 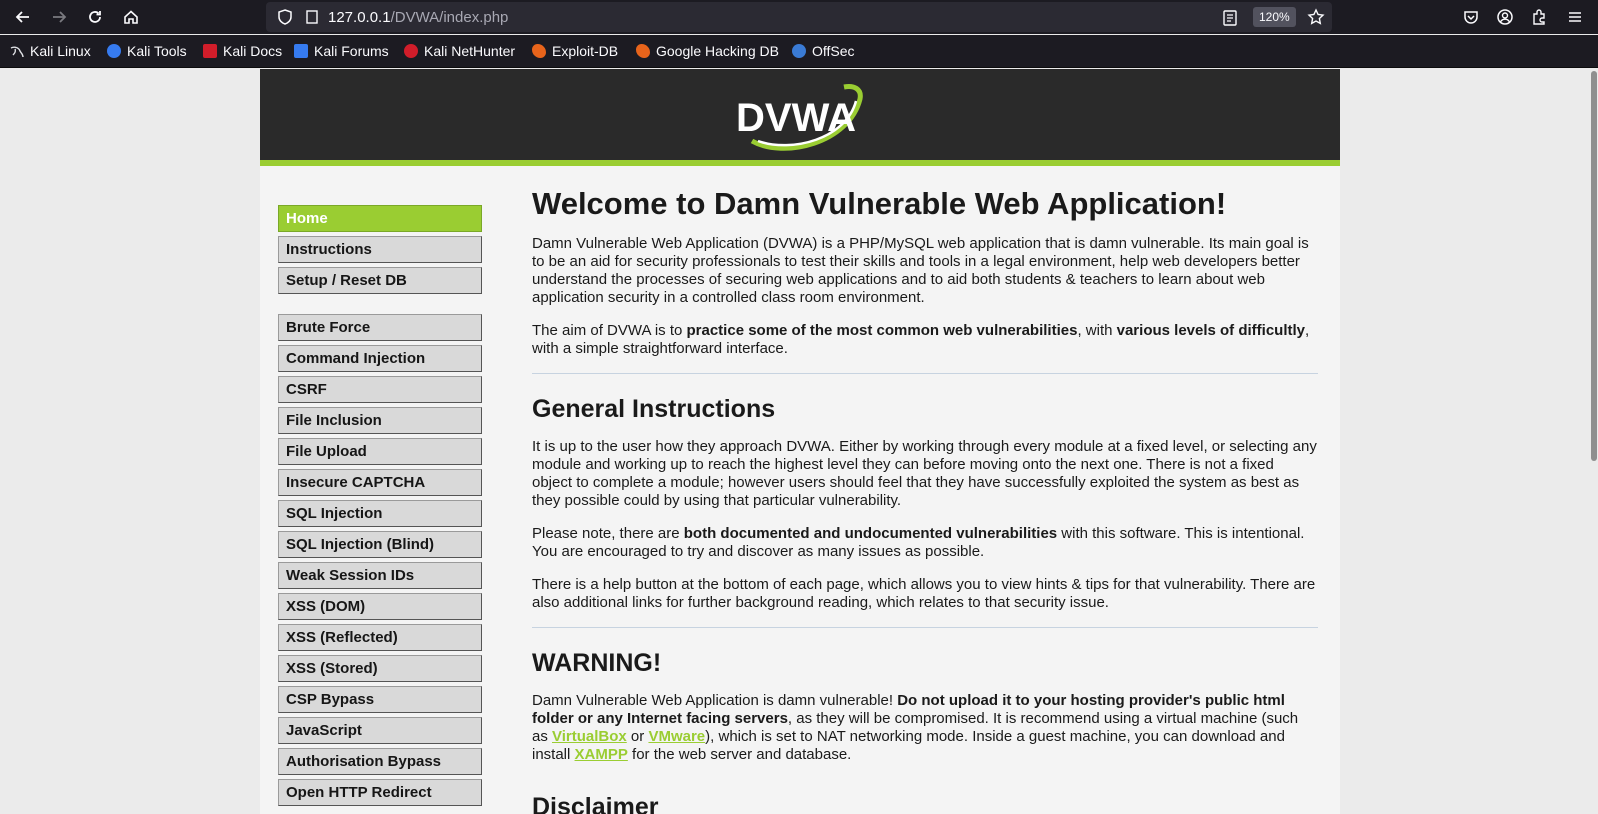 What do you see at coordinates (380, 358) in the screenshot?
I see `menu-item-command-injection: Command Injection` at bounding box center [380, 358].